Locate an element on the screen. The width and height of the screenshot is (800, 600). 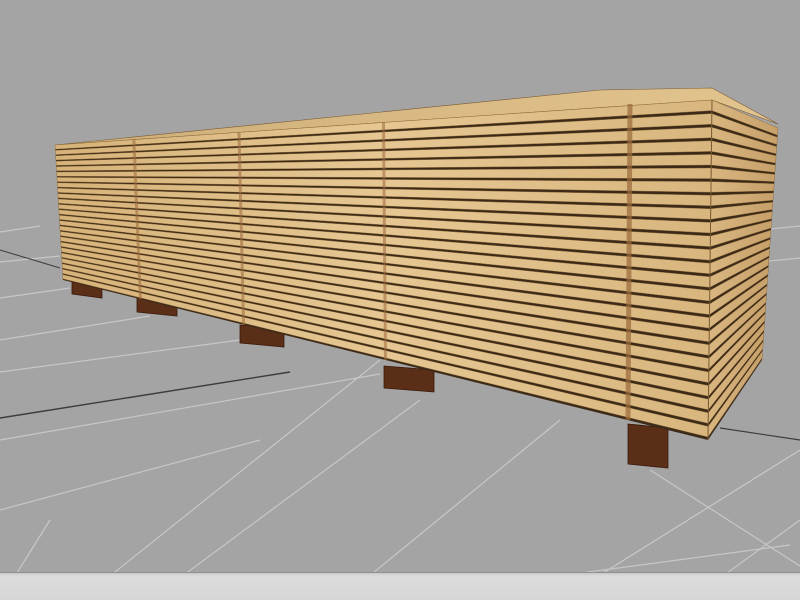
skid is located at coordinates (648, 446).